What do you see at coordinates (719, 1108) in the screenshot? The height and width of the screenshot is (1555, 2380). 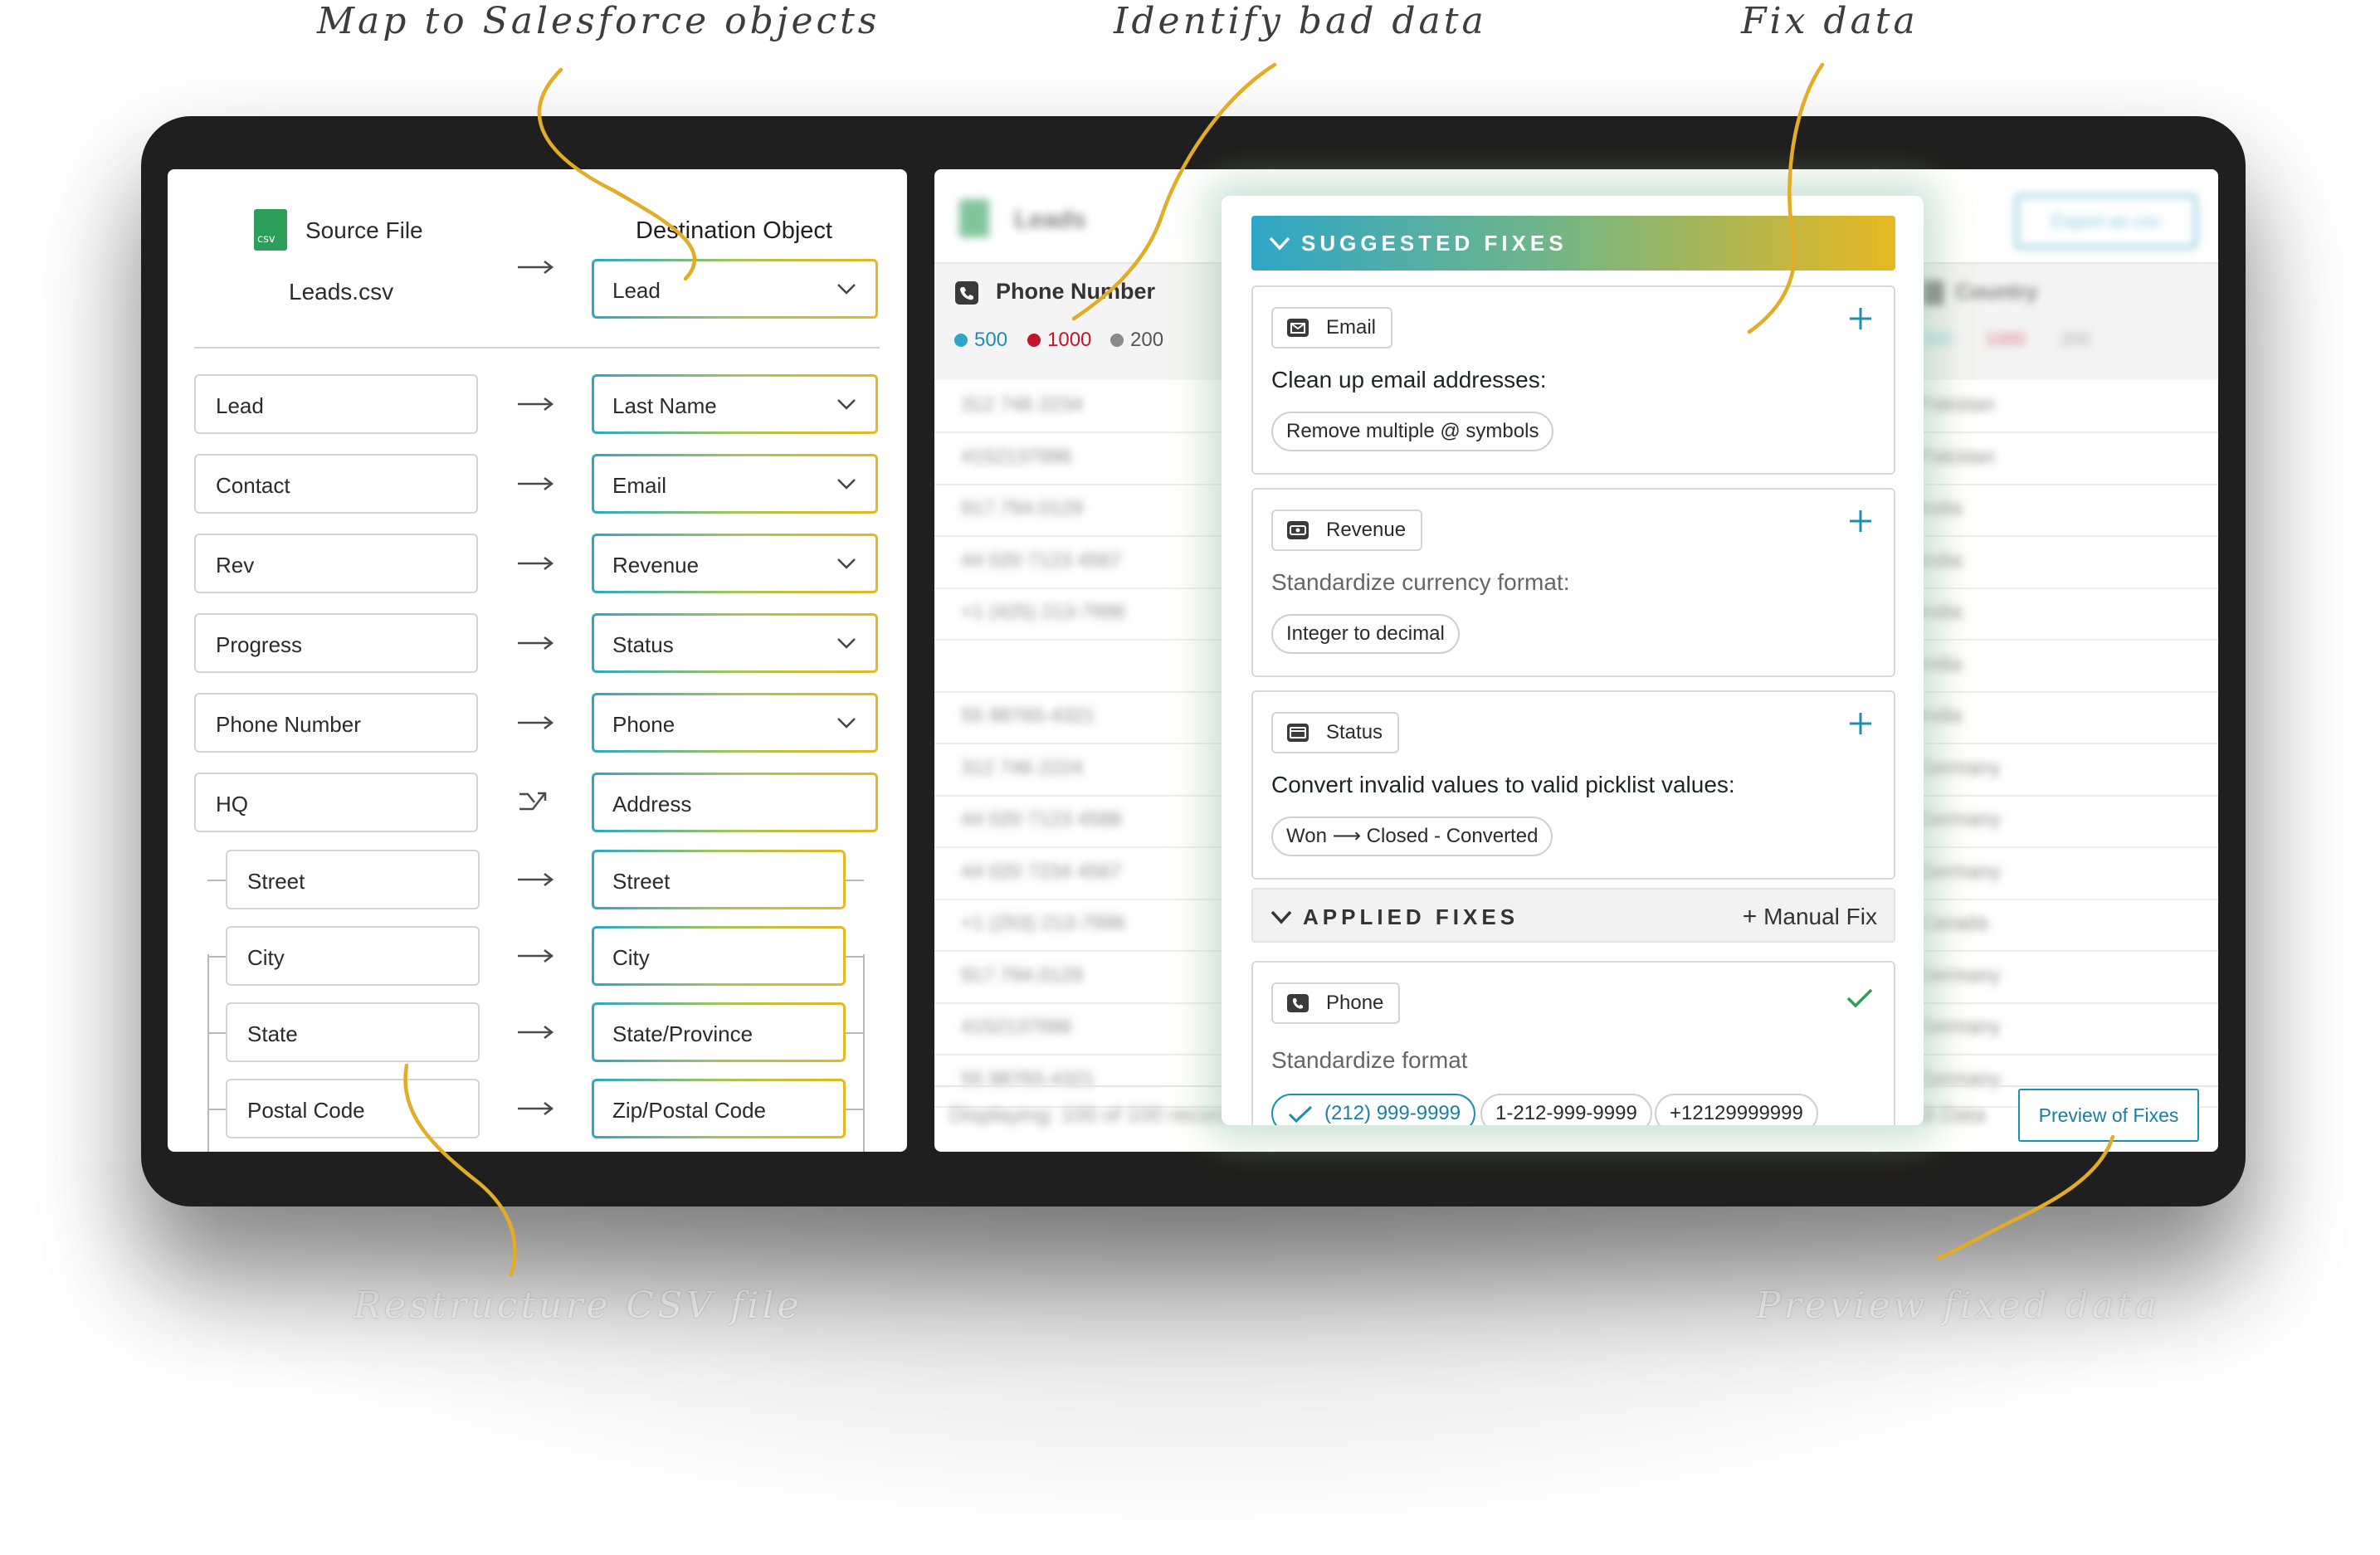 I see `destination-subfield-box: Zip/Postal Code` at bounding box center [719, 1108].